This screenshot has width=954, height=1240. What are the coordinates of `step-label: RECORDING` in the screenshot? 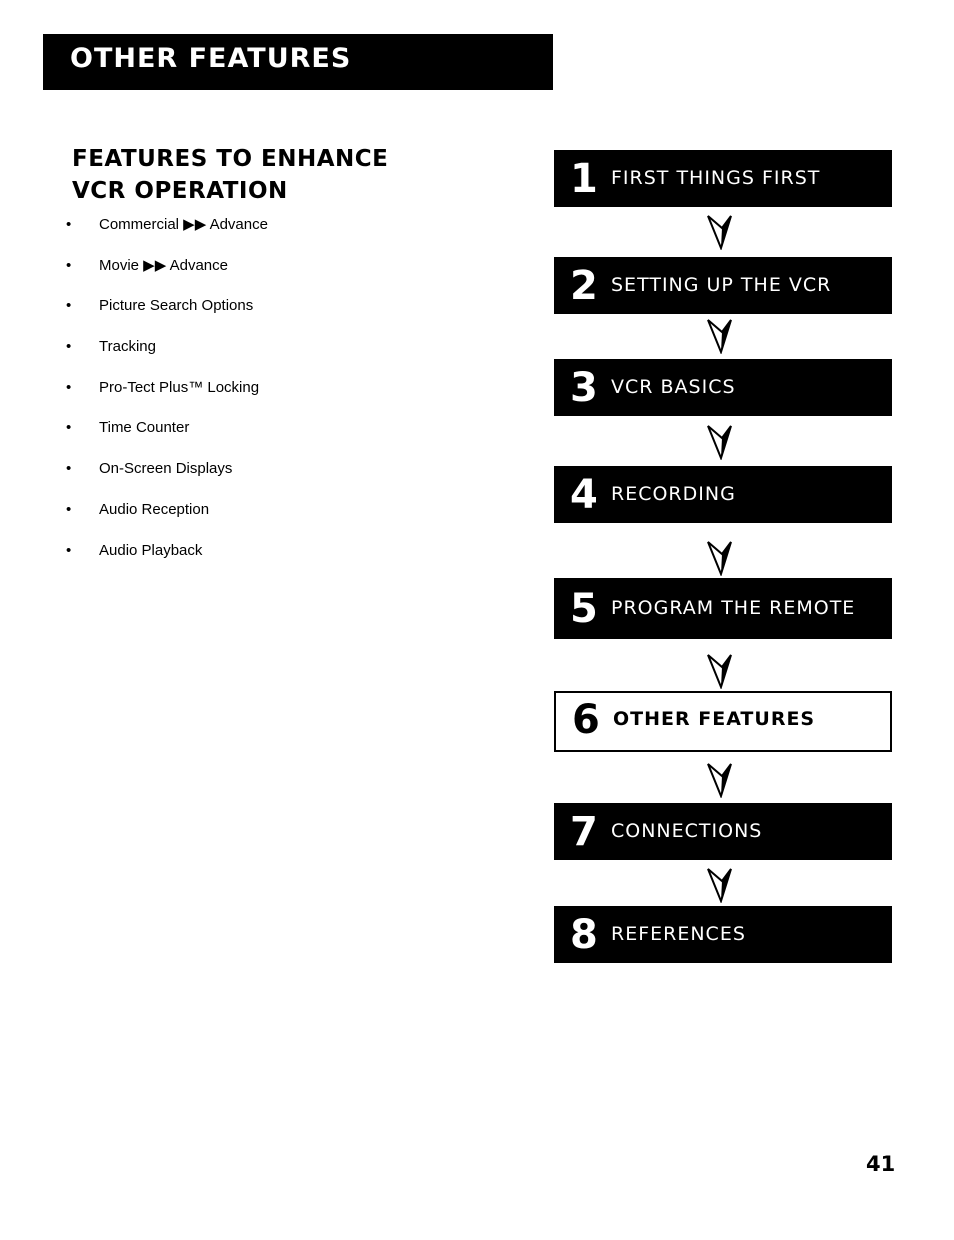 It's located at (673, 494).